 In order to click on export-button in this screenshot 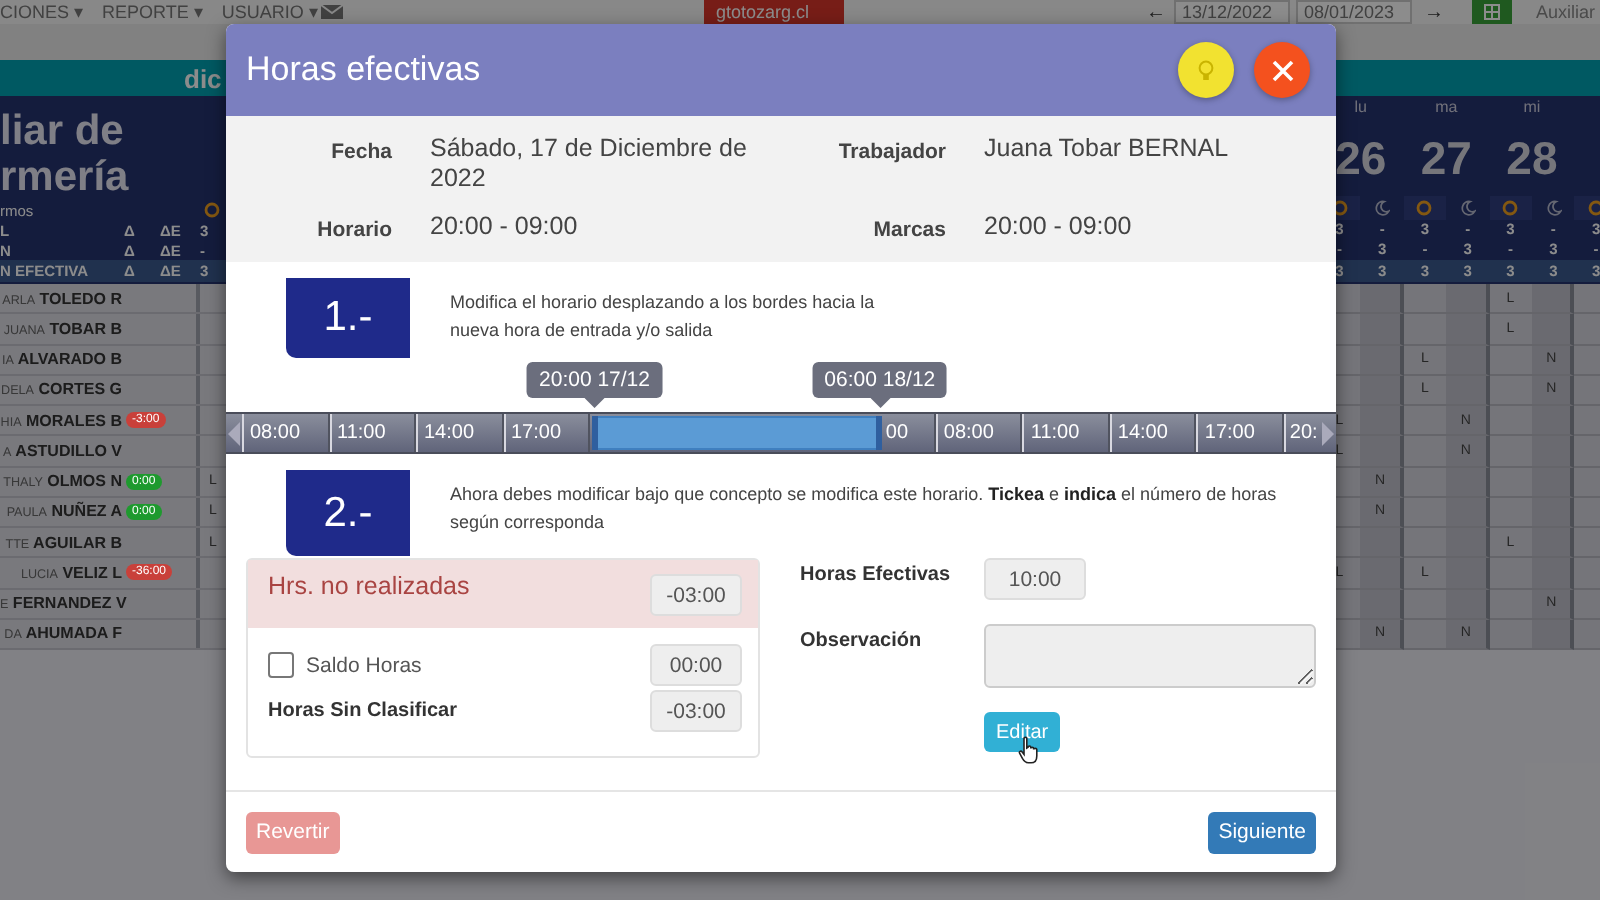, I will do `click(1492, 12)`.